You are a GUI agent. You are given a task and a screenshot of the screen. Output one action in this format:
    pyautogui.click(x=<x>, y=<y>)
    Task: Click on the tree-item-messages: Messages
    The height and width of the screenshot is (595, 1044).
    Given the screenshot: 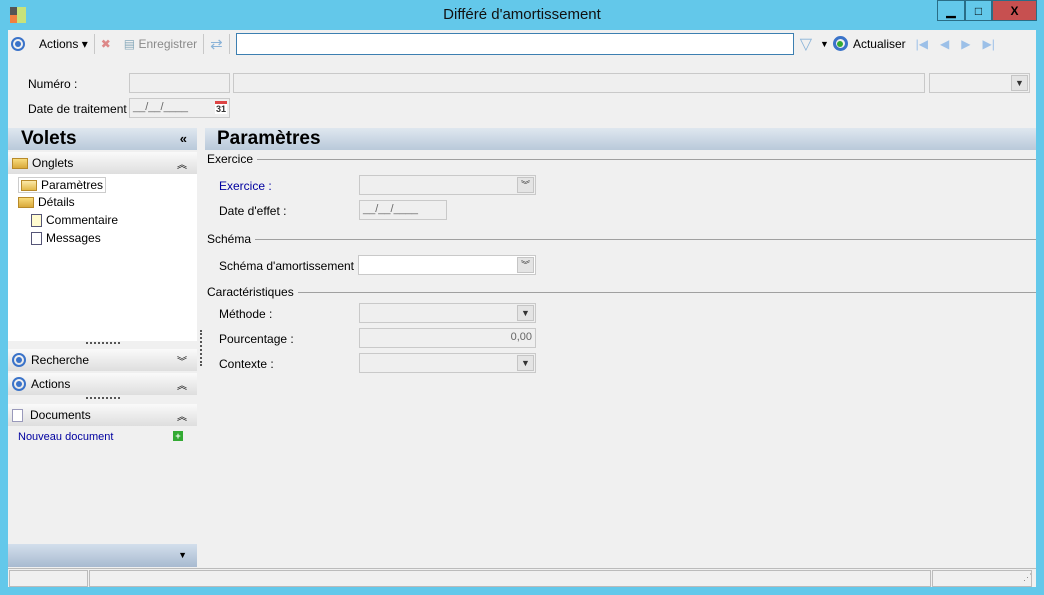 What is the action you would take?
    pyautogui.click(x=66, y=238)
    